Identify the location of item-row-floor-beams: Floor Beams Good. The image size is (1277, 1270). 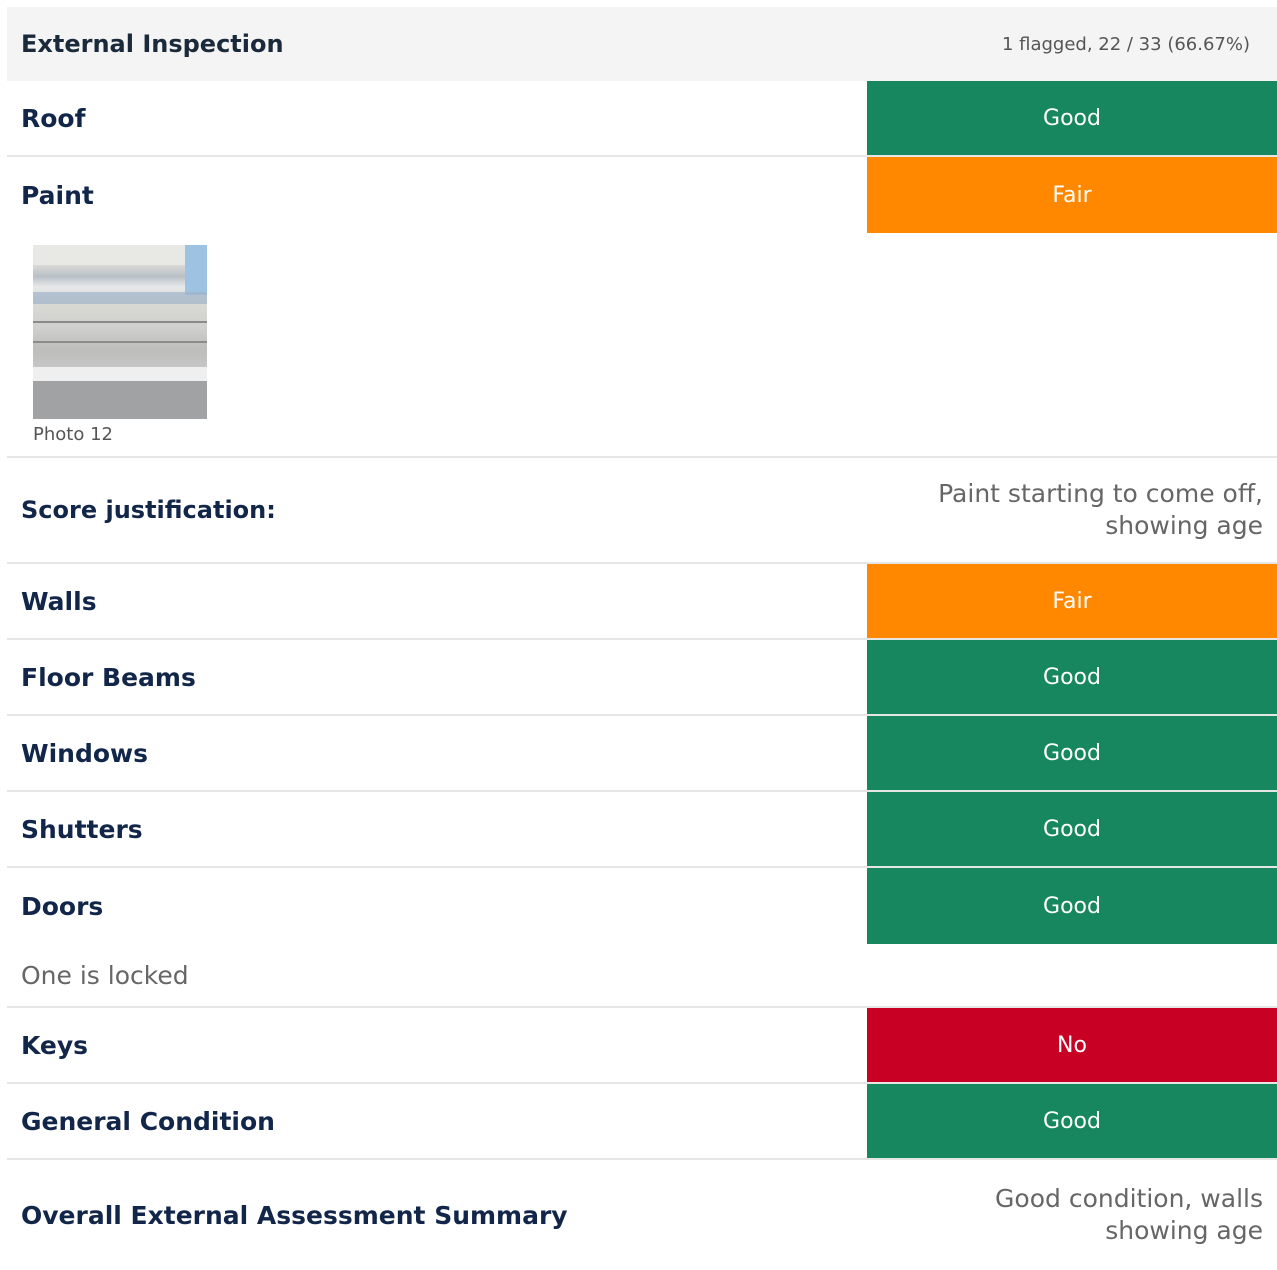
(642, 678).